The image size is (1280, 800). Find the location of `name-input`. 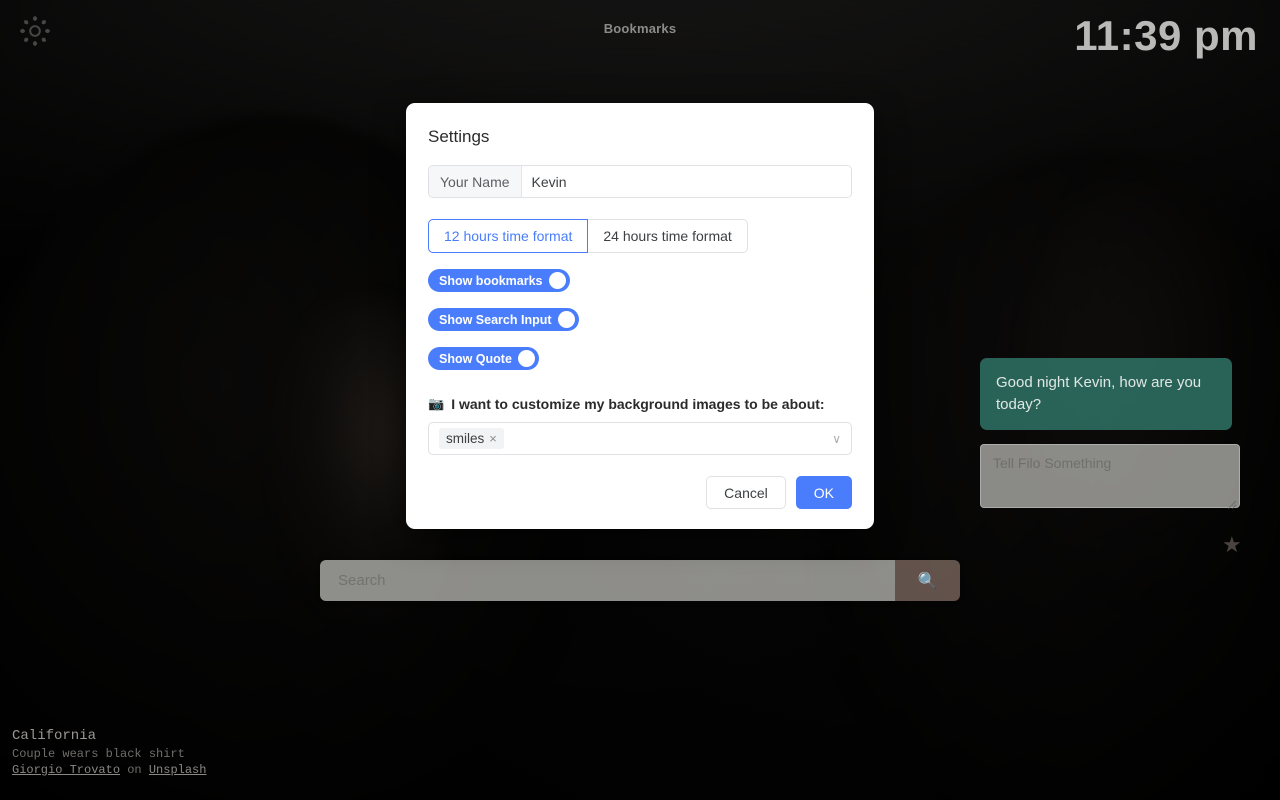

name-input is located at coordinates (686, 181).